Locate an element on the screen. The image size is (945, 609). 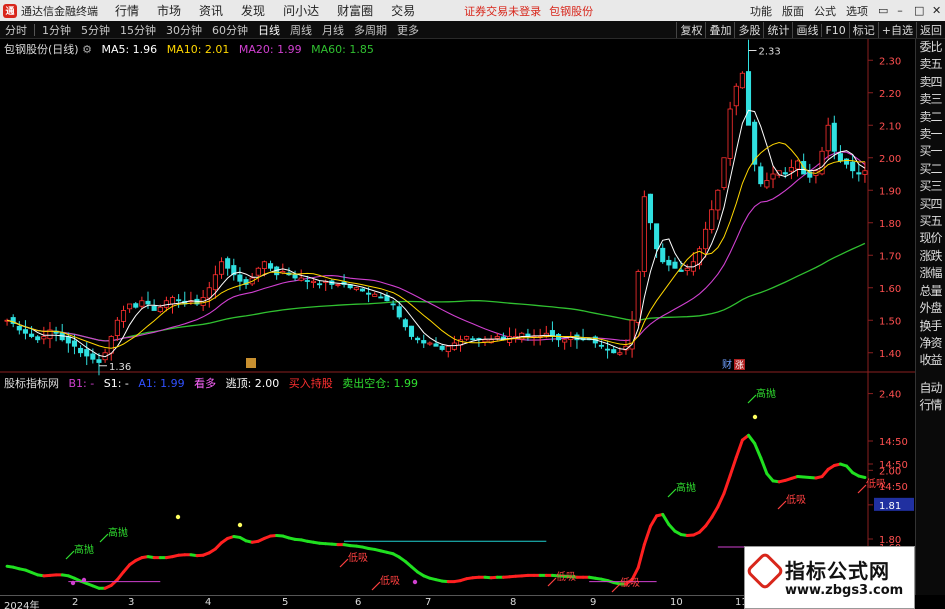
menu-layout: 版面 is located at coordinates (793, 11).